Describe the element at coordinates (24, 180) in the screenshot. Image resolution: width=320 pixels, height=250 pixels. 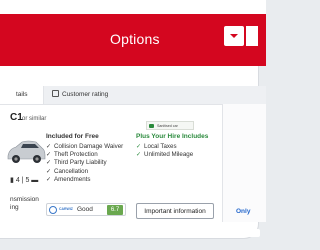
I see `car-specs: ▮ 4 | 5 ▬` at that location.